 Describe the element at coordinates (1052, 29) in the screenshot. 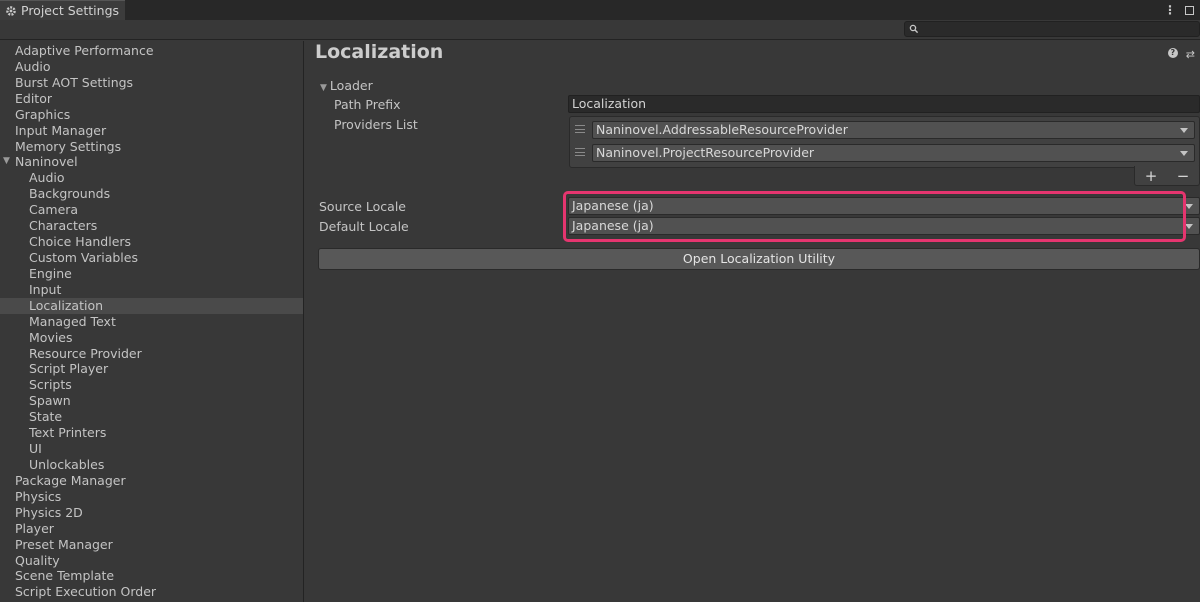

I see `search-input` at that location.